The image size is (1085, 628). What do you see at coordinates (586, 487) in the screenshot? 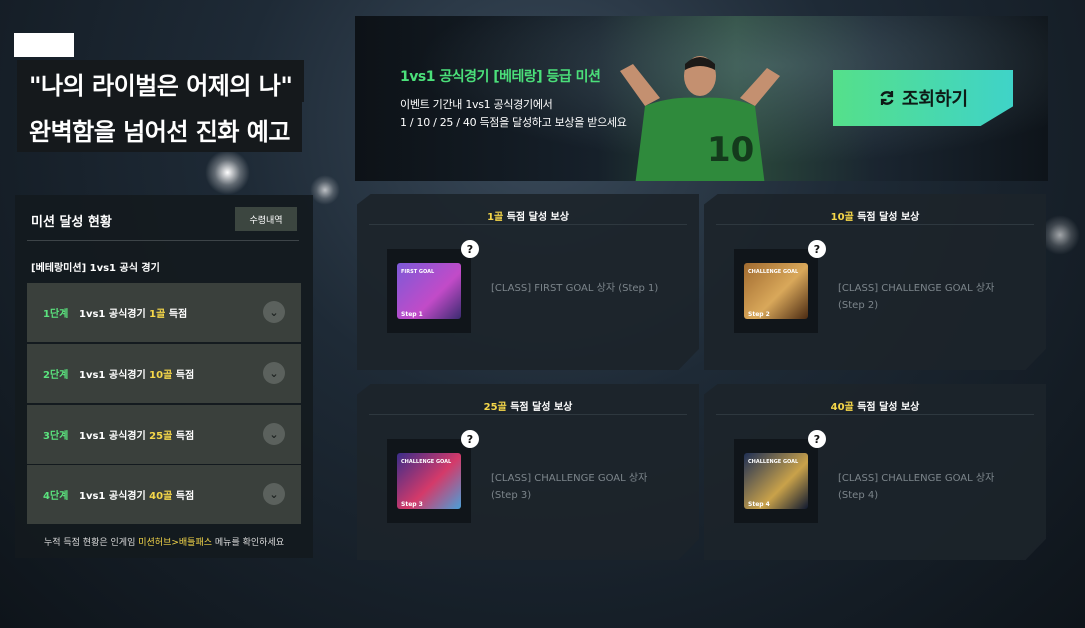
I see `reward-item-name: [CLASS] CHALLENGE GOAL 상자 (Step 3)` at bounding box center [586, 487].